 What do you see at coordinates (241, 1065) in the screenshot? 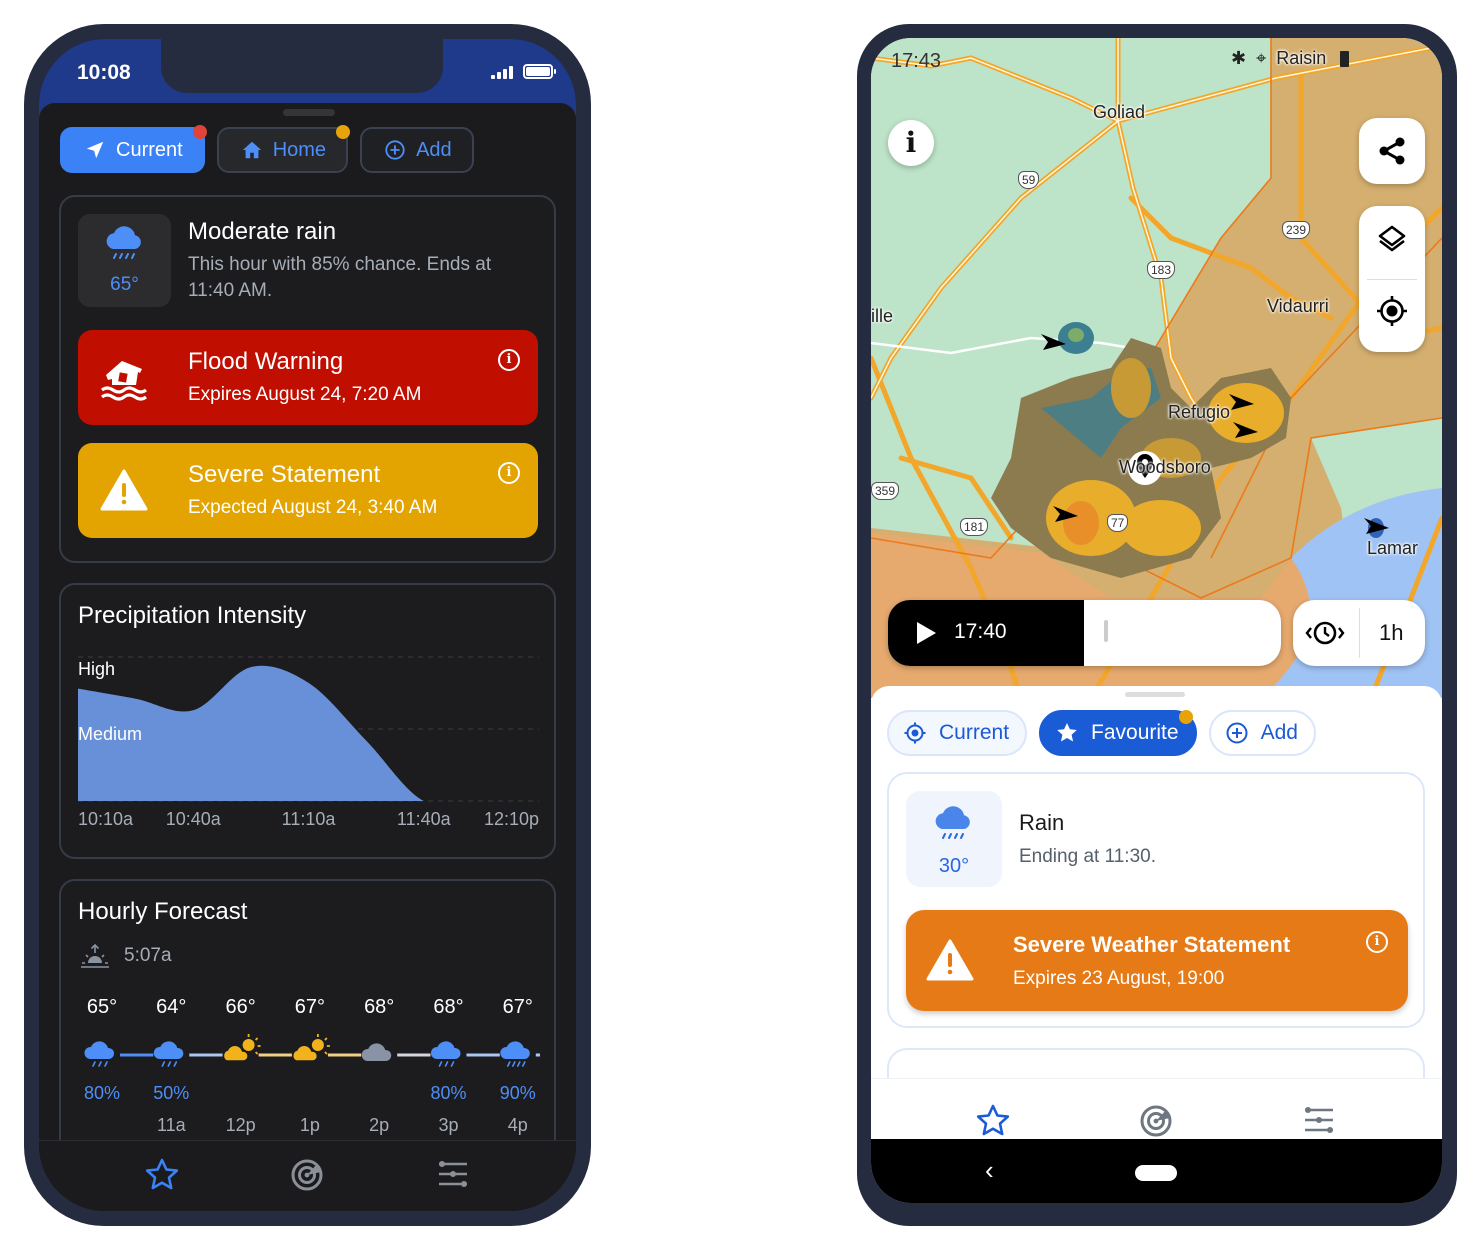
I see `hour-column: 66° 12p` at bounding box center [241, 1065].